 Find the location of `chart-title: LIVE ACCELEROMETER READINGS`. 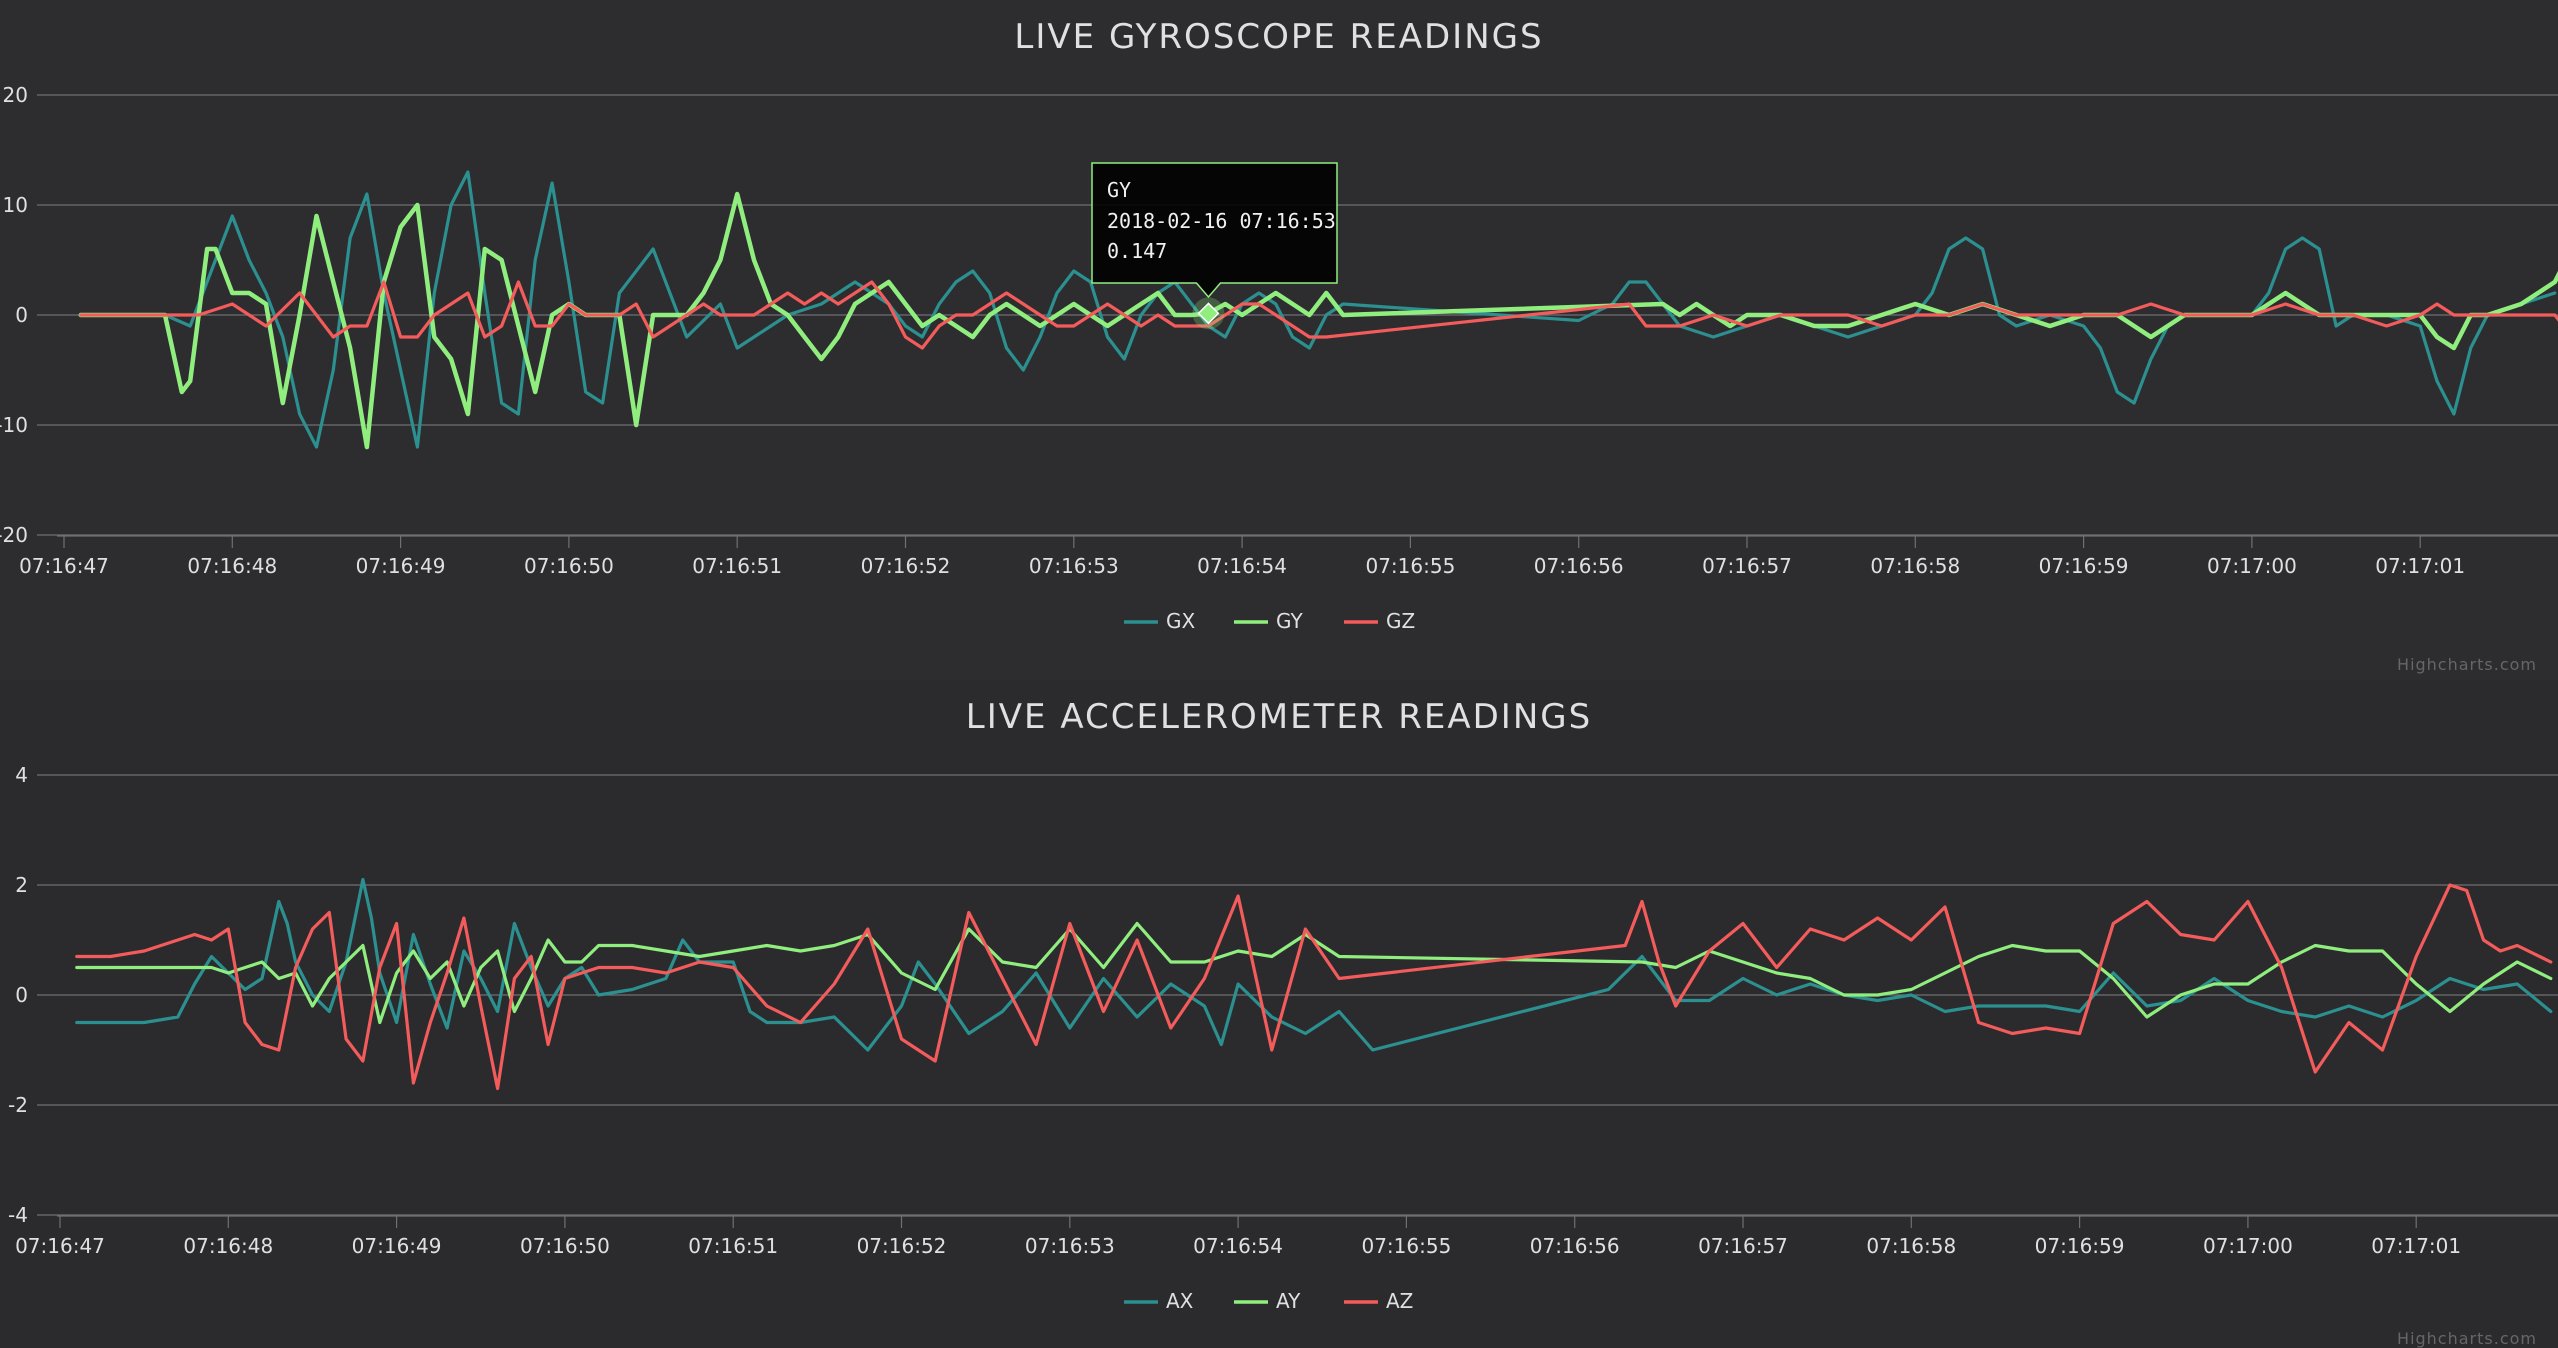

chart-title: LIVE ACCELEROMETER READINGS is located at coordinates (1279, 717).